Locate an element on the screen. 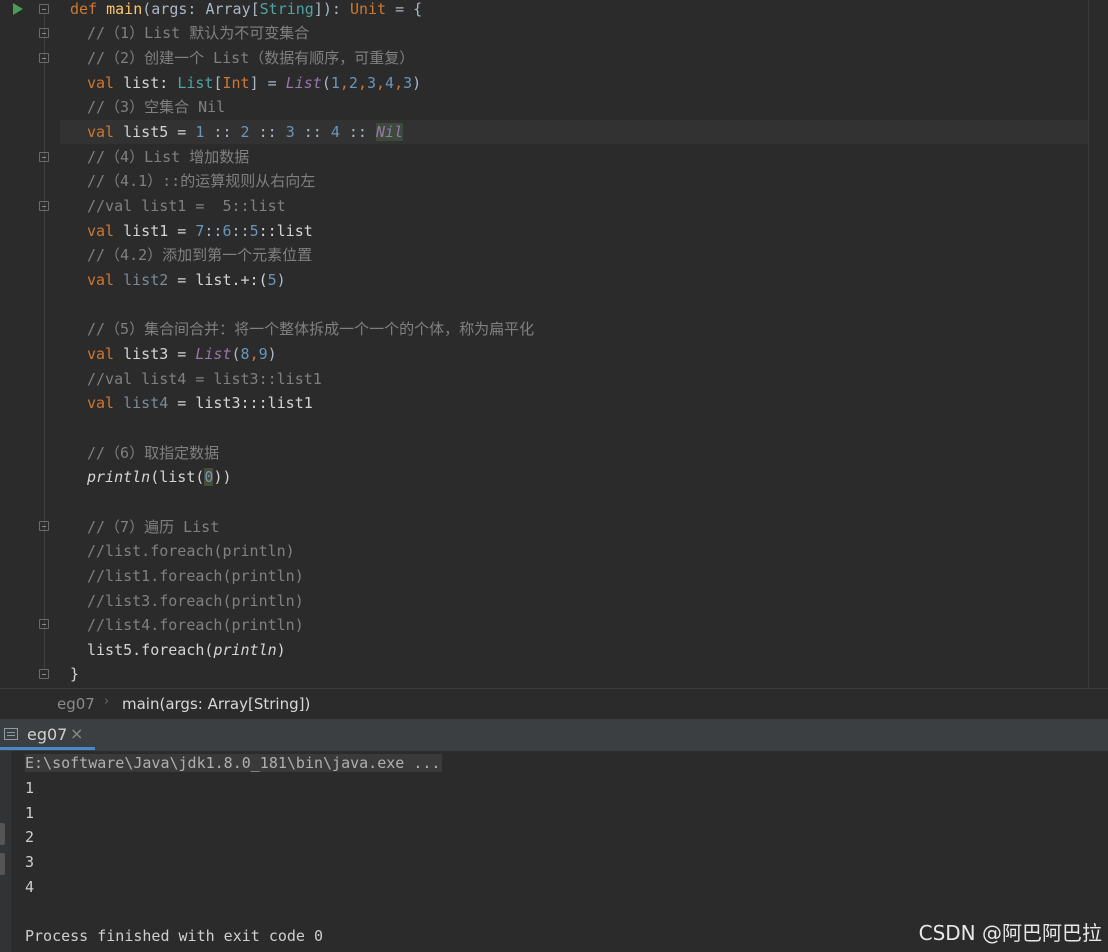 This screenshot has height=952, width=1108. code-line-def: def main(args: Array[String]): Unit = { is located at coordinates (246, 11).